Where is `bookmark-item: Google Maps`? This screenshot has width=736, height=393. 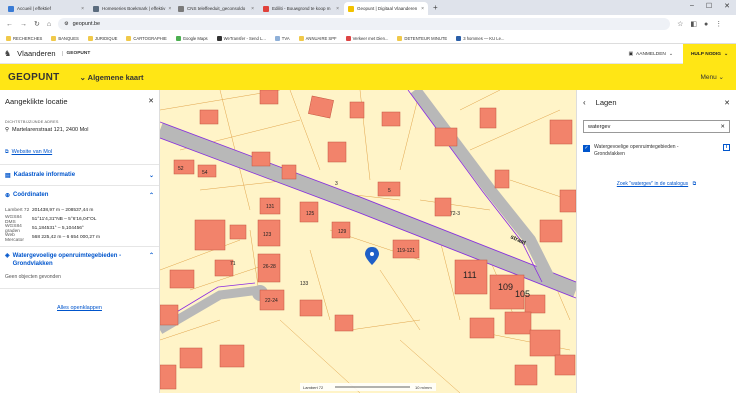 bookmark-item: Google Maps is located at coordinates (191, 38).